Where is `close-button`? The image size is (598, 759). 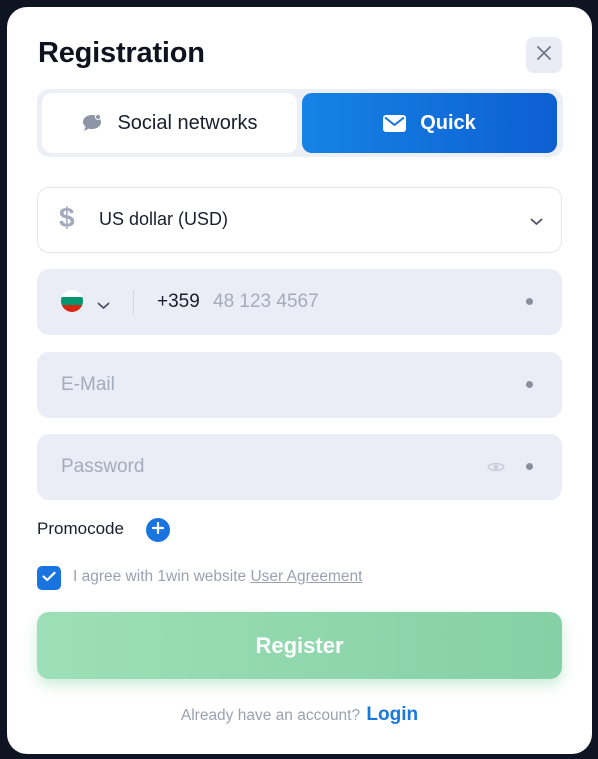 close-button is located at coordinates (544, 55).